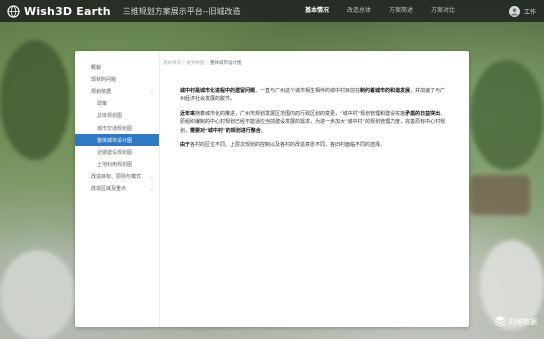 This screenshot has height=339, width=544. What do you see at coordinates (225, 130) in the screenshot?
I see `bold-text: 需要对“城中村”的规划进行整合` at bounding box center [225, 130].